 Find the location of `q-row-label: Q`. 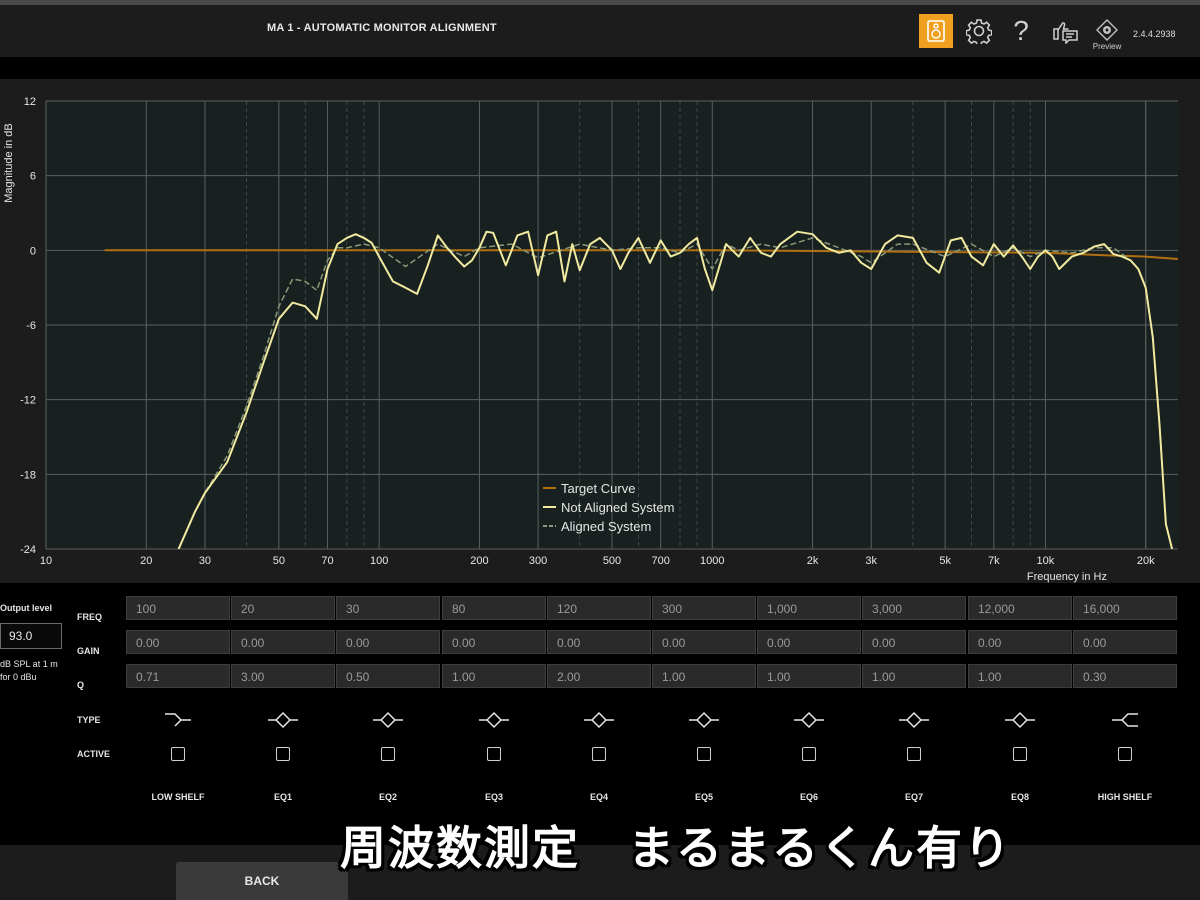

q-row-label: Q is located at coordinates (81, 685).